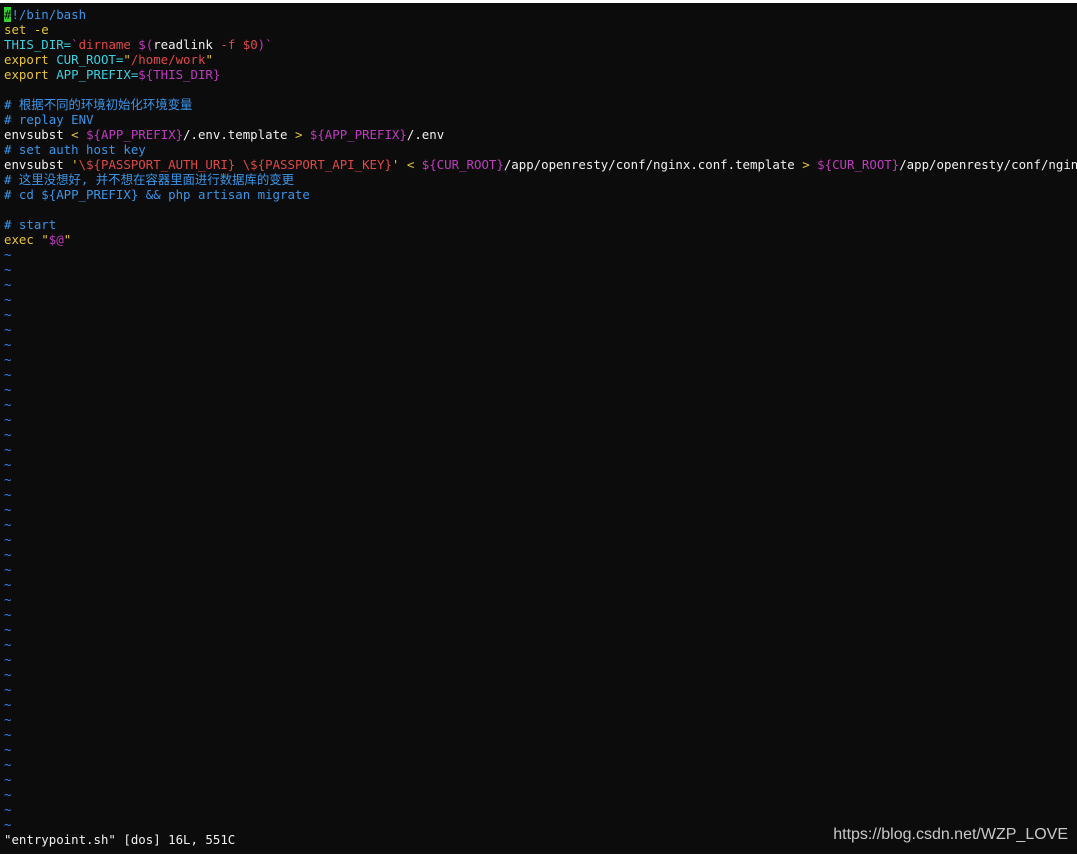 The image size is (1077, 857). What do you see at coordinates (108, 44) in the screenshot?
I see `code-token: dirname` at bounding box center [108, 44].